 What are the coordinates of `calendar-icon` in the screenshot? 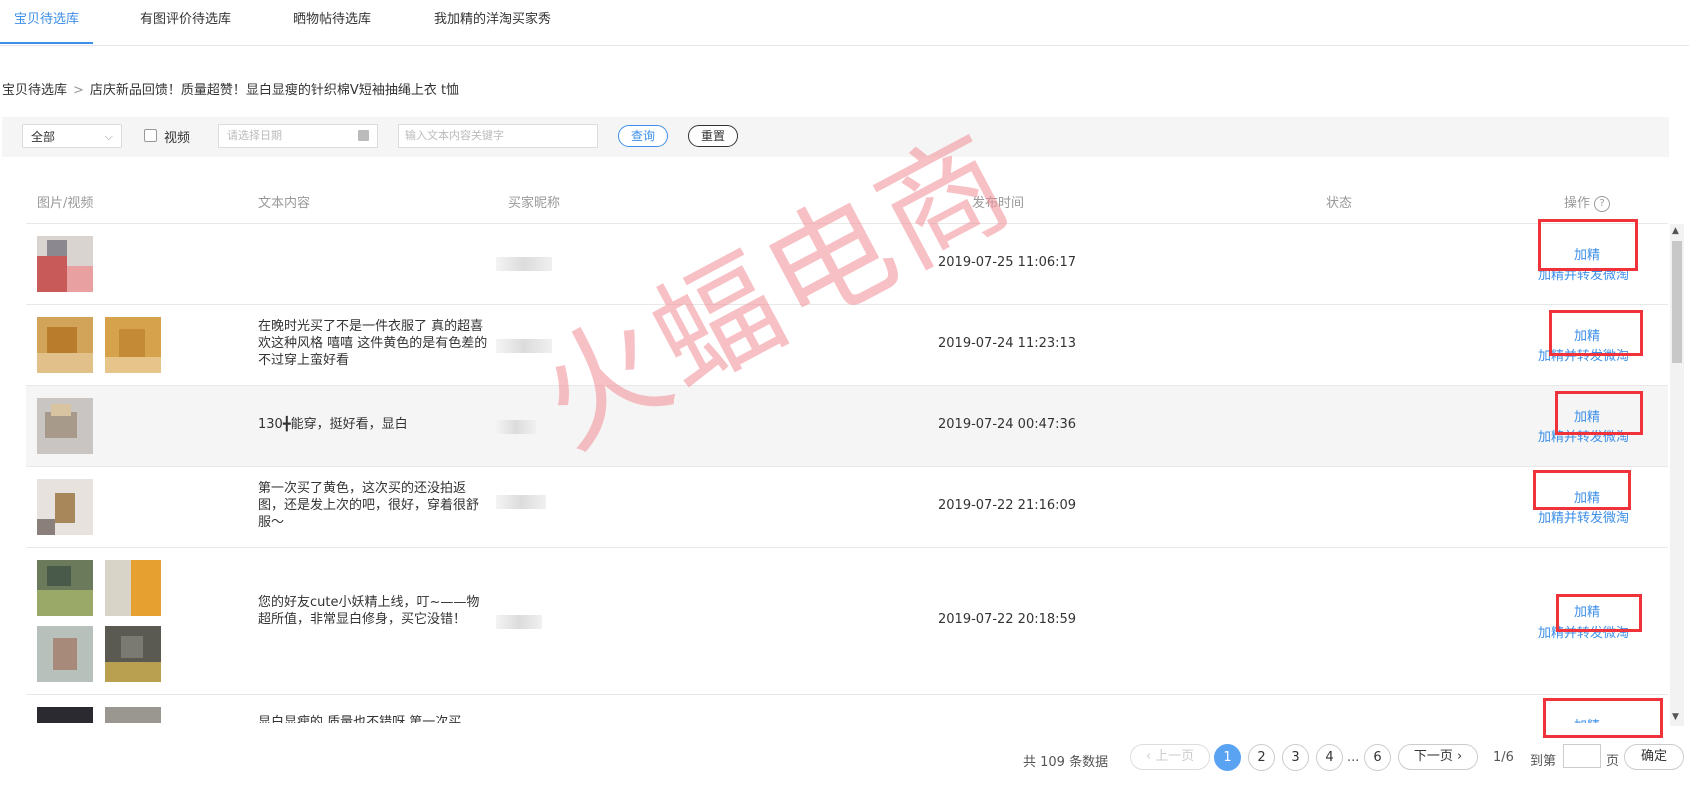 It's located at (363, 135).